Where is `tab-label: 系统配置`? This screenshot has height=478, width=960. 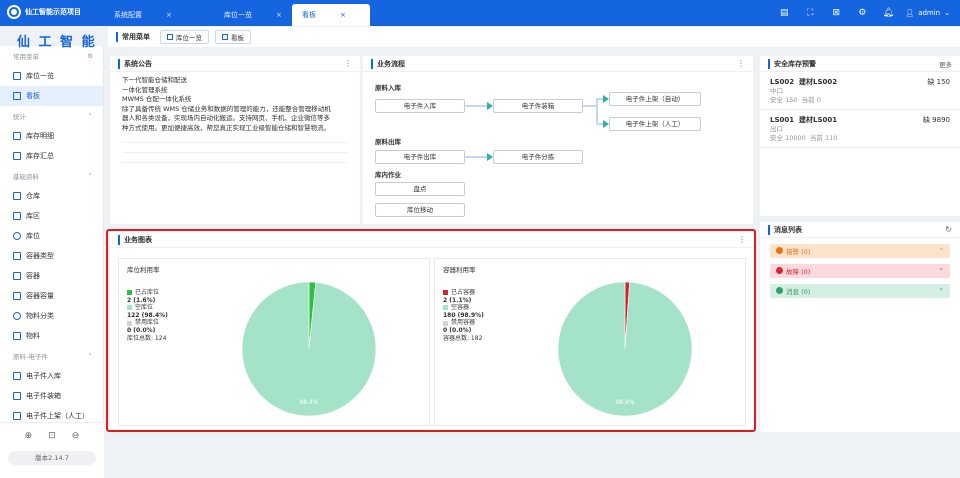
tab-label: 系统配置 is located at coordinates (128, 15).